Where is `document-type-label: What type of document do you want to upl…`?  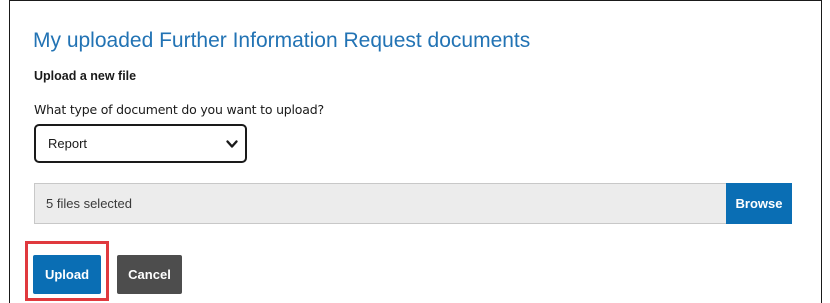
document-type-label: What type of document do you want to upl… is located at coordinates (179, 109).